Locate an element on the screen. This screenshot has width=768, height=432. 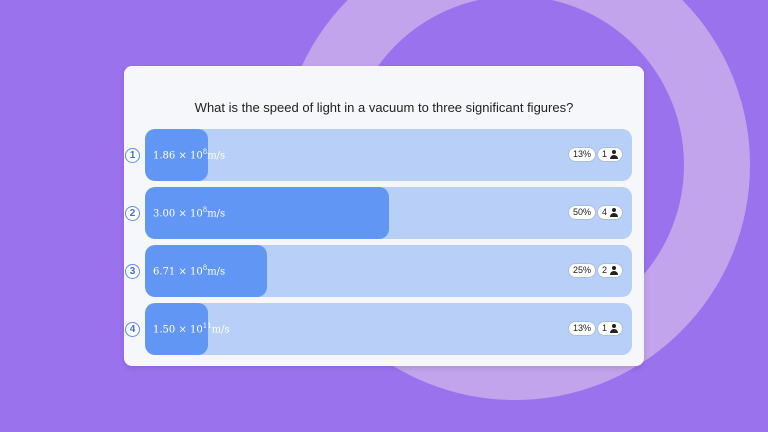
option-number: 1 is located at coordinates (132, 155).